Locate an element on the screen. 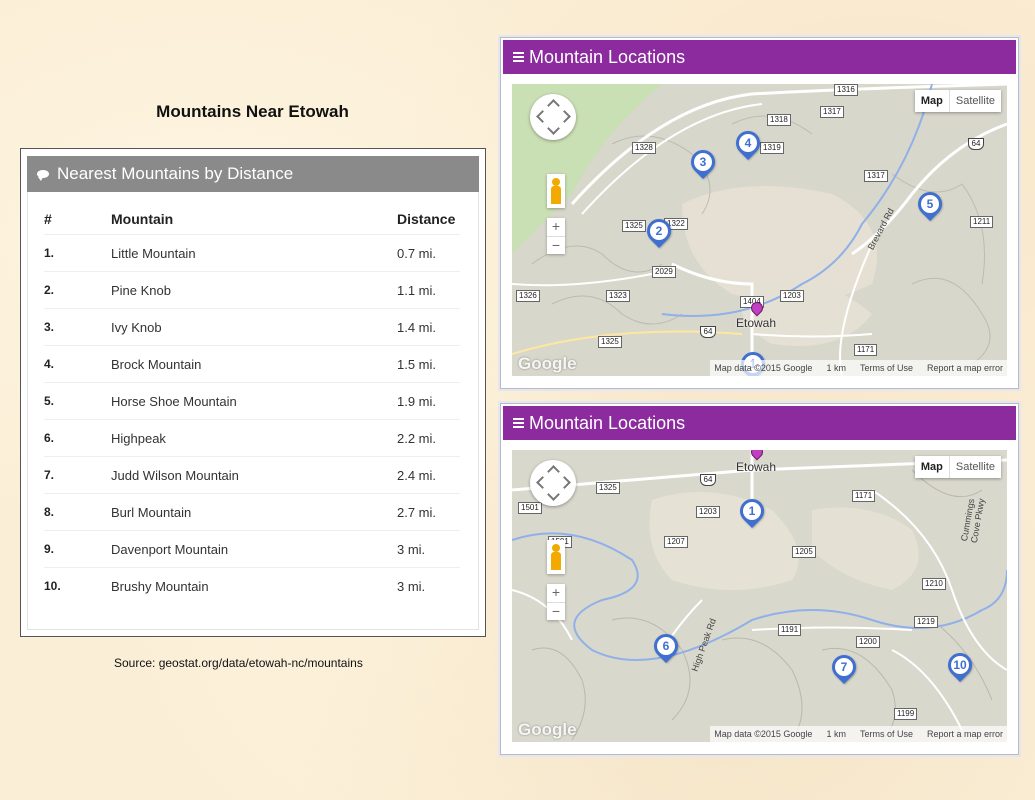  row-number: 1. is located at coordinates (77, 253).